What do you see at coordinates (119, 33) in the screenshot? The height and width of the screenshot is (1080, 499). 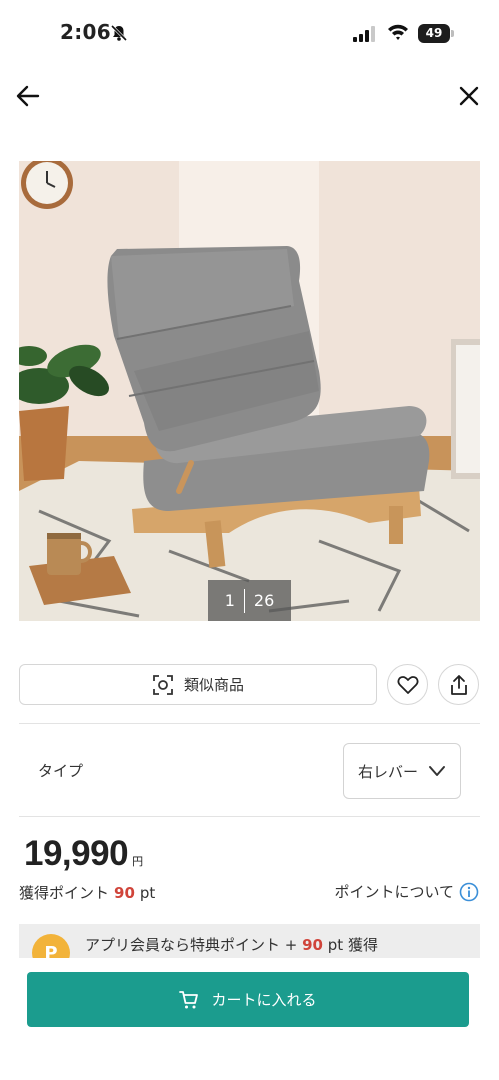 I see `bell-slash-icon` at bounding box center [119, 33].